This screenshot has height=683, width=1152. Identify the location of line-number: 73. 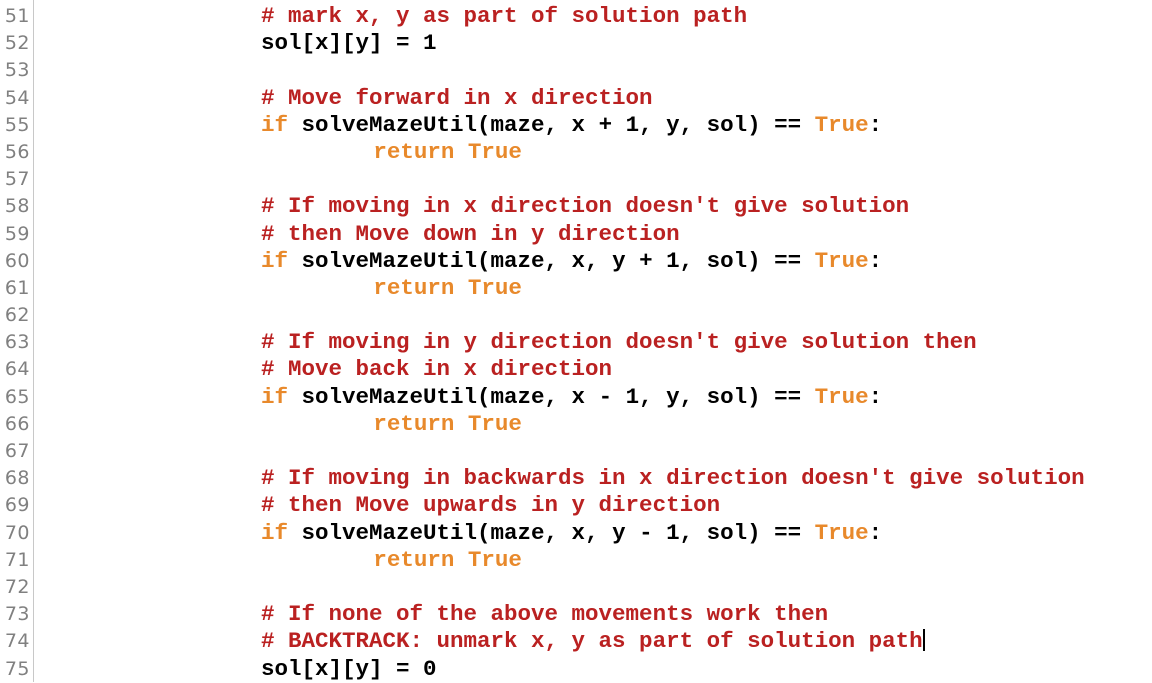
(17, 614).